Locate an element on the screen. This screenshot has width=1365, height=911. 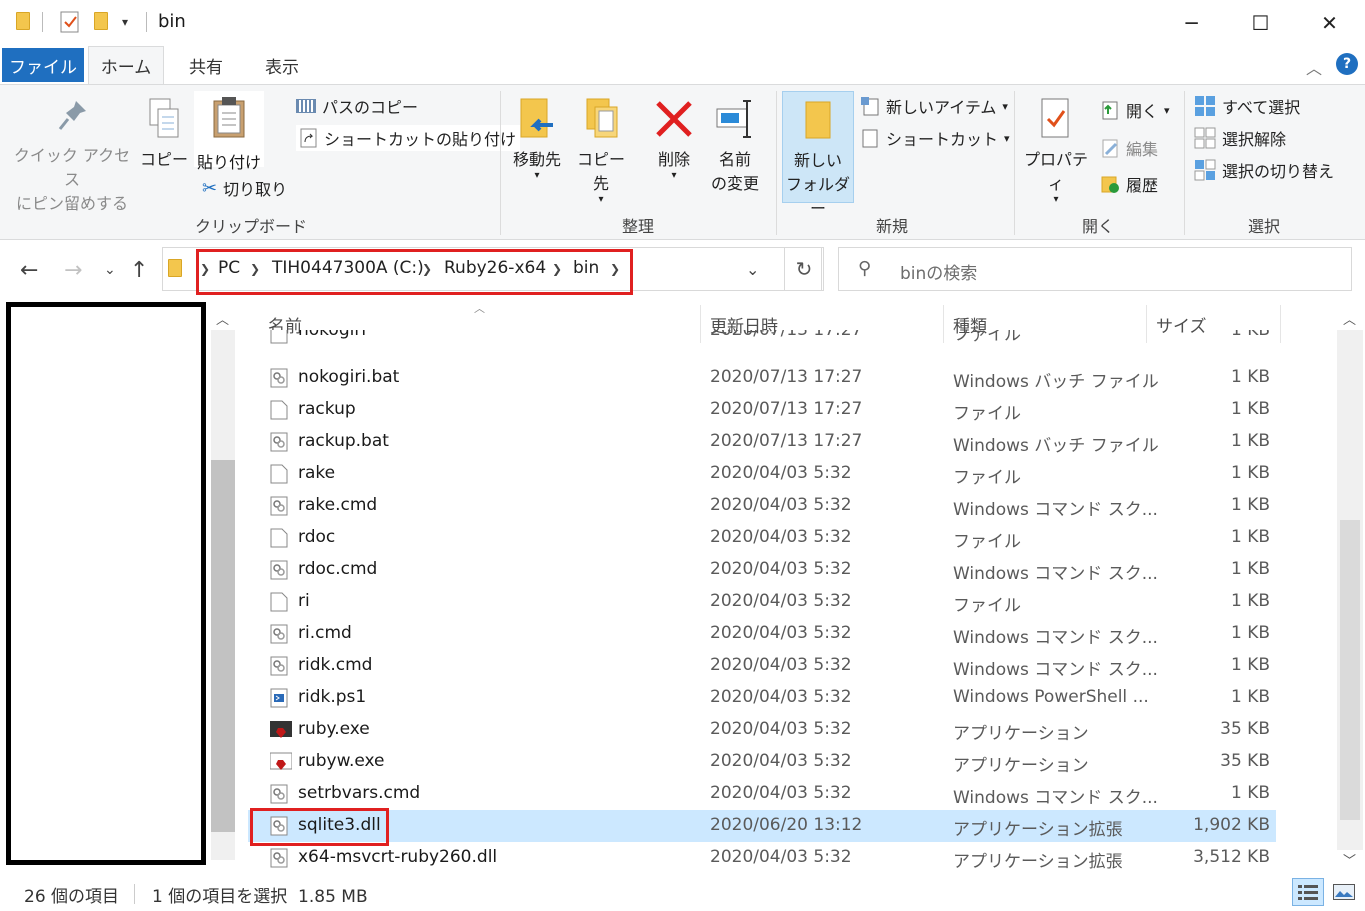
file-name: rake is located at coordinates (317, 473).